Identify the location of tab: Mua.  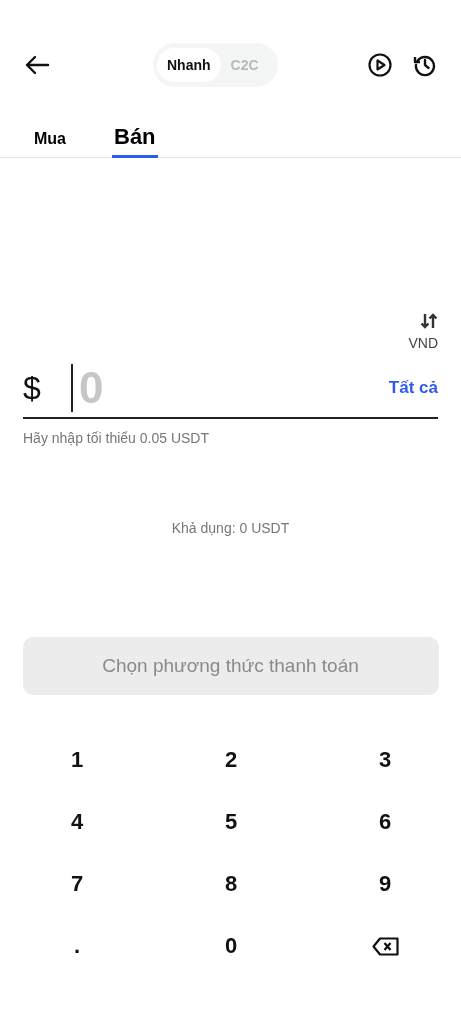
(50, 138).